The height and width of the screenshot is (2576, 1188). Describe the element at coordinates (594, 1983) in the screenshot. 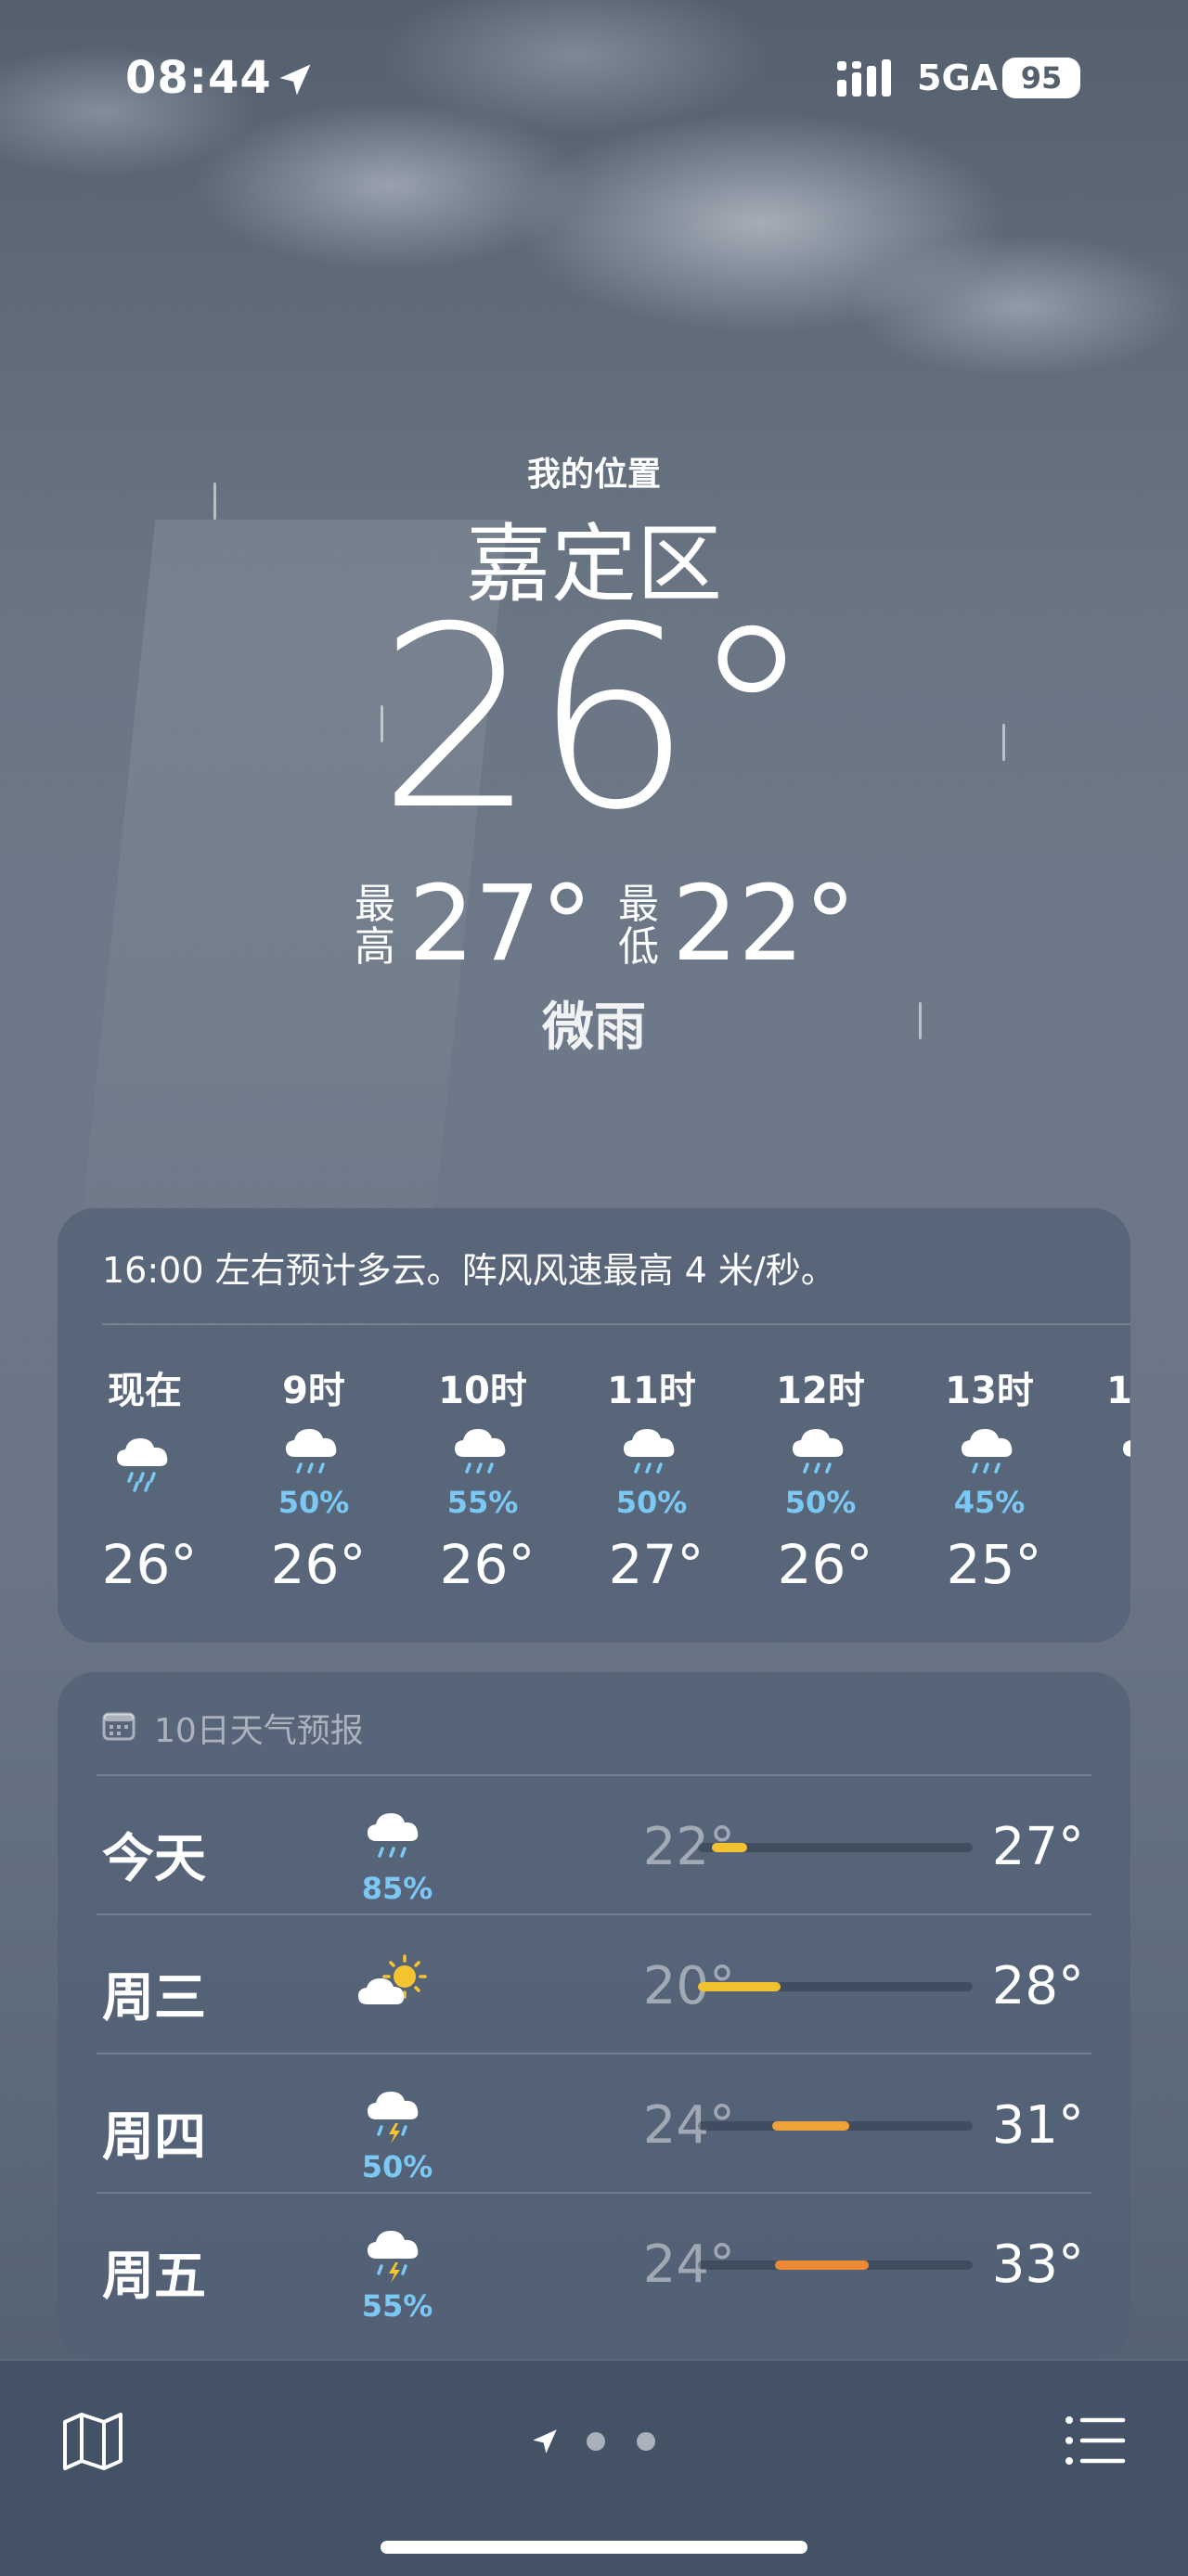

I see `daily-row: 周三 20° 28°` at that location.